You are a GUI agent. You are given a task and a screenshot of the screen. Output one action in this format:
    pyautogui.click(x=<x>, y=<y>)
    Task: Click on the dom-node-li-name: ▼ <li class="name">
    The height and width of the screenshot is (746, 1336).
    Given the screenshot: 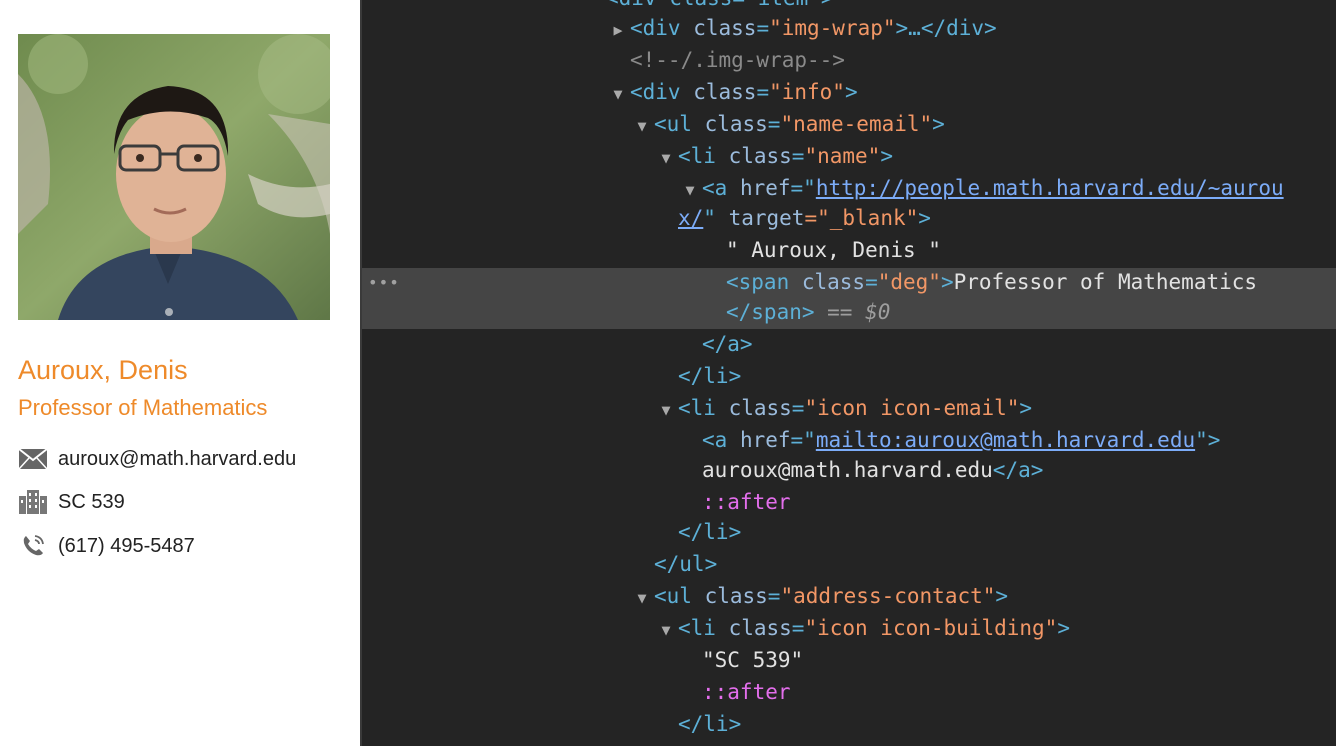 What is the action you would take?
    pyautogui.click(x=995, y=156)
    